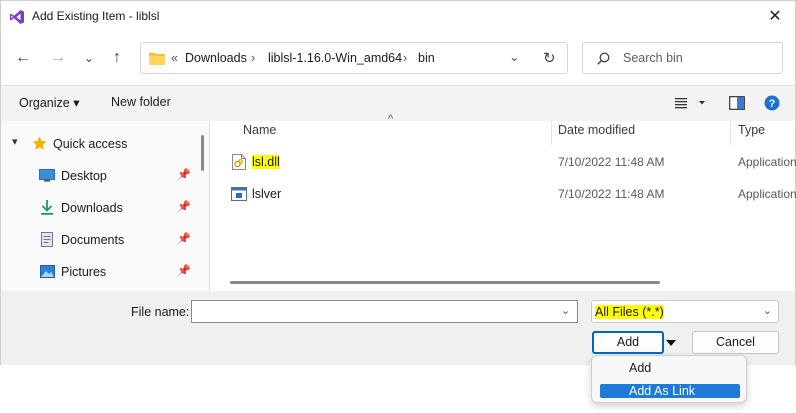  Describe the element at coordinates (84, 272) in the screenshot. I see `sidebar-item-label: Pictures` at that location.